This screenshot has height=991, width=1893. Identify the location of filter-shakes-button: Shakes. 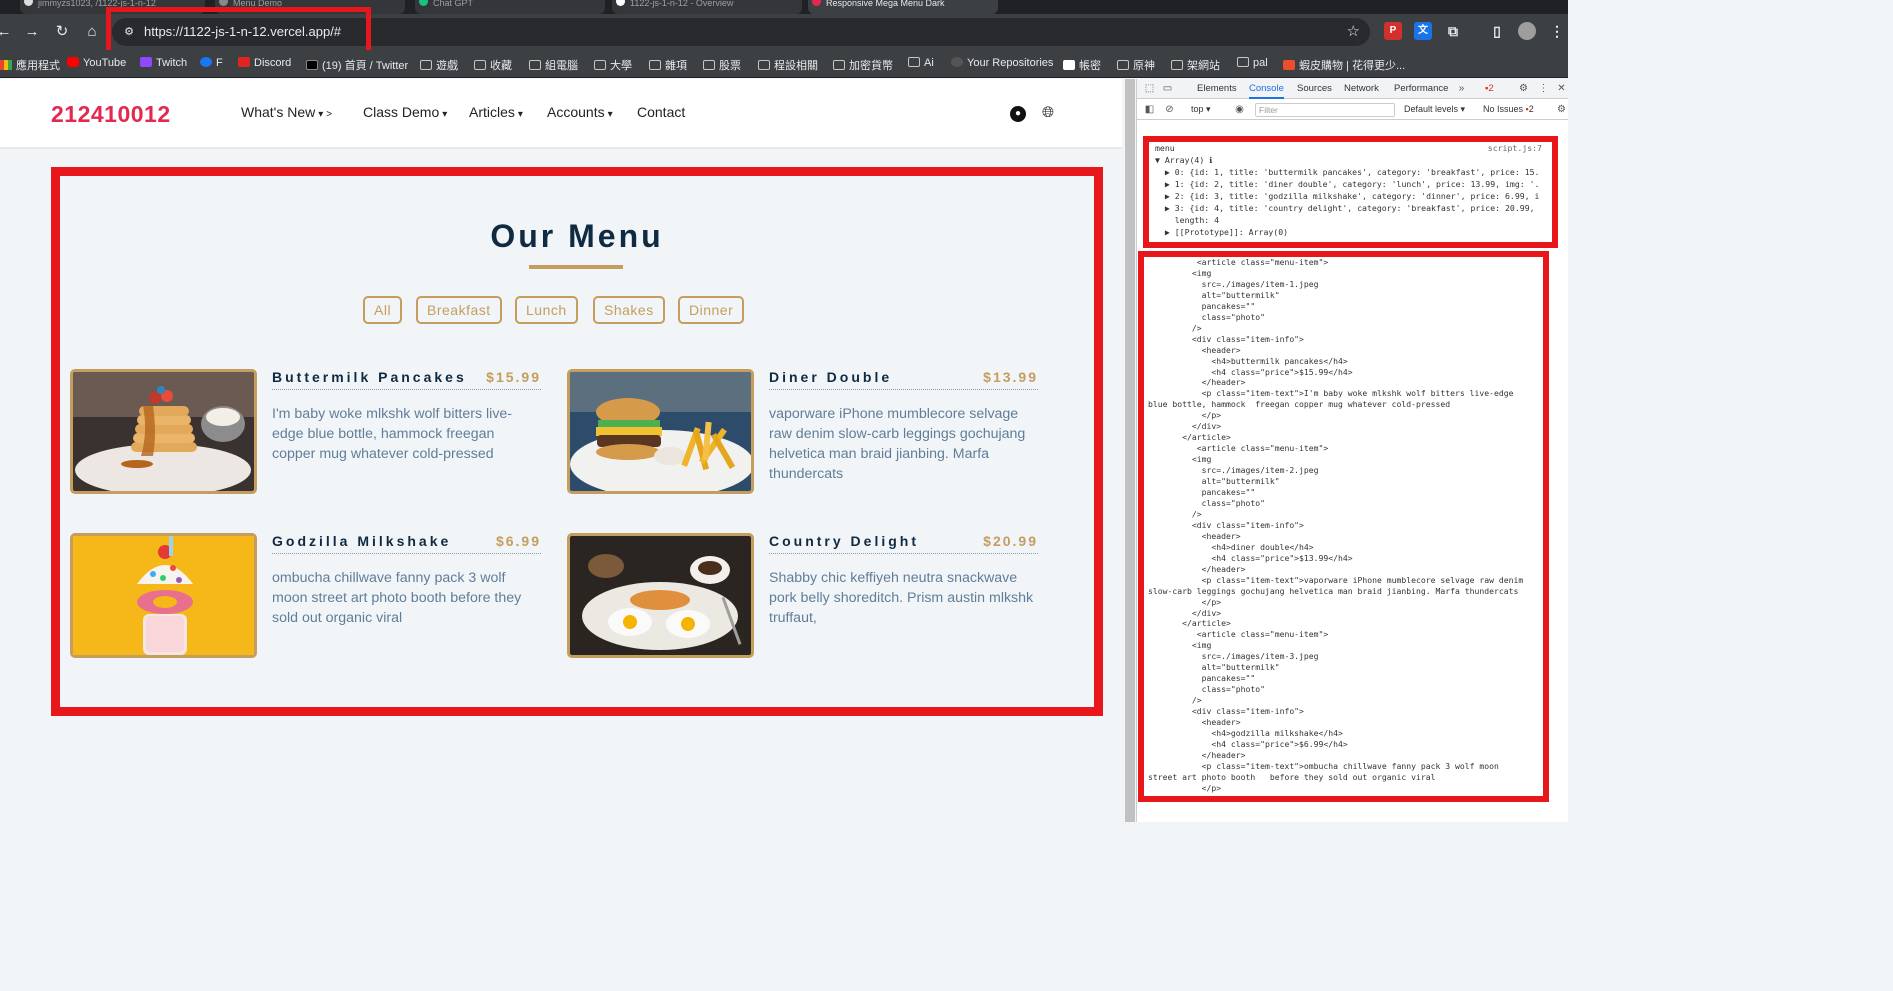
(629, 310).